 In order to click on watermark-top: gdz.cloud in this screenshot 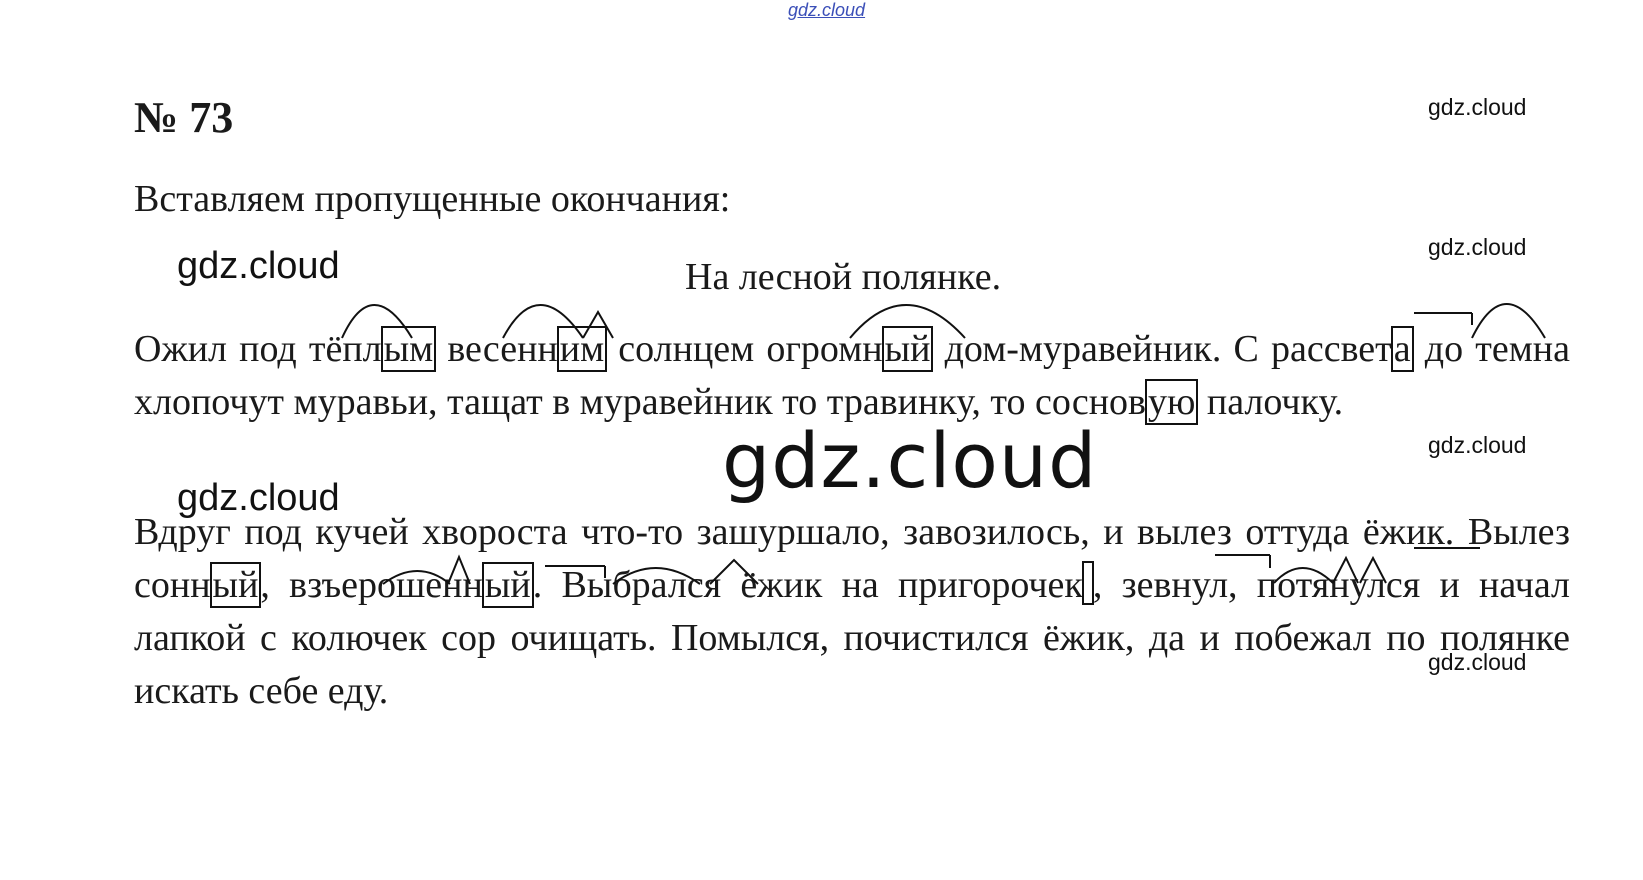, I will do `click(826, 10)`.